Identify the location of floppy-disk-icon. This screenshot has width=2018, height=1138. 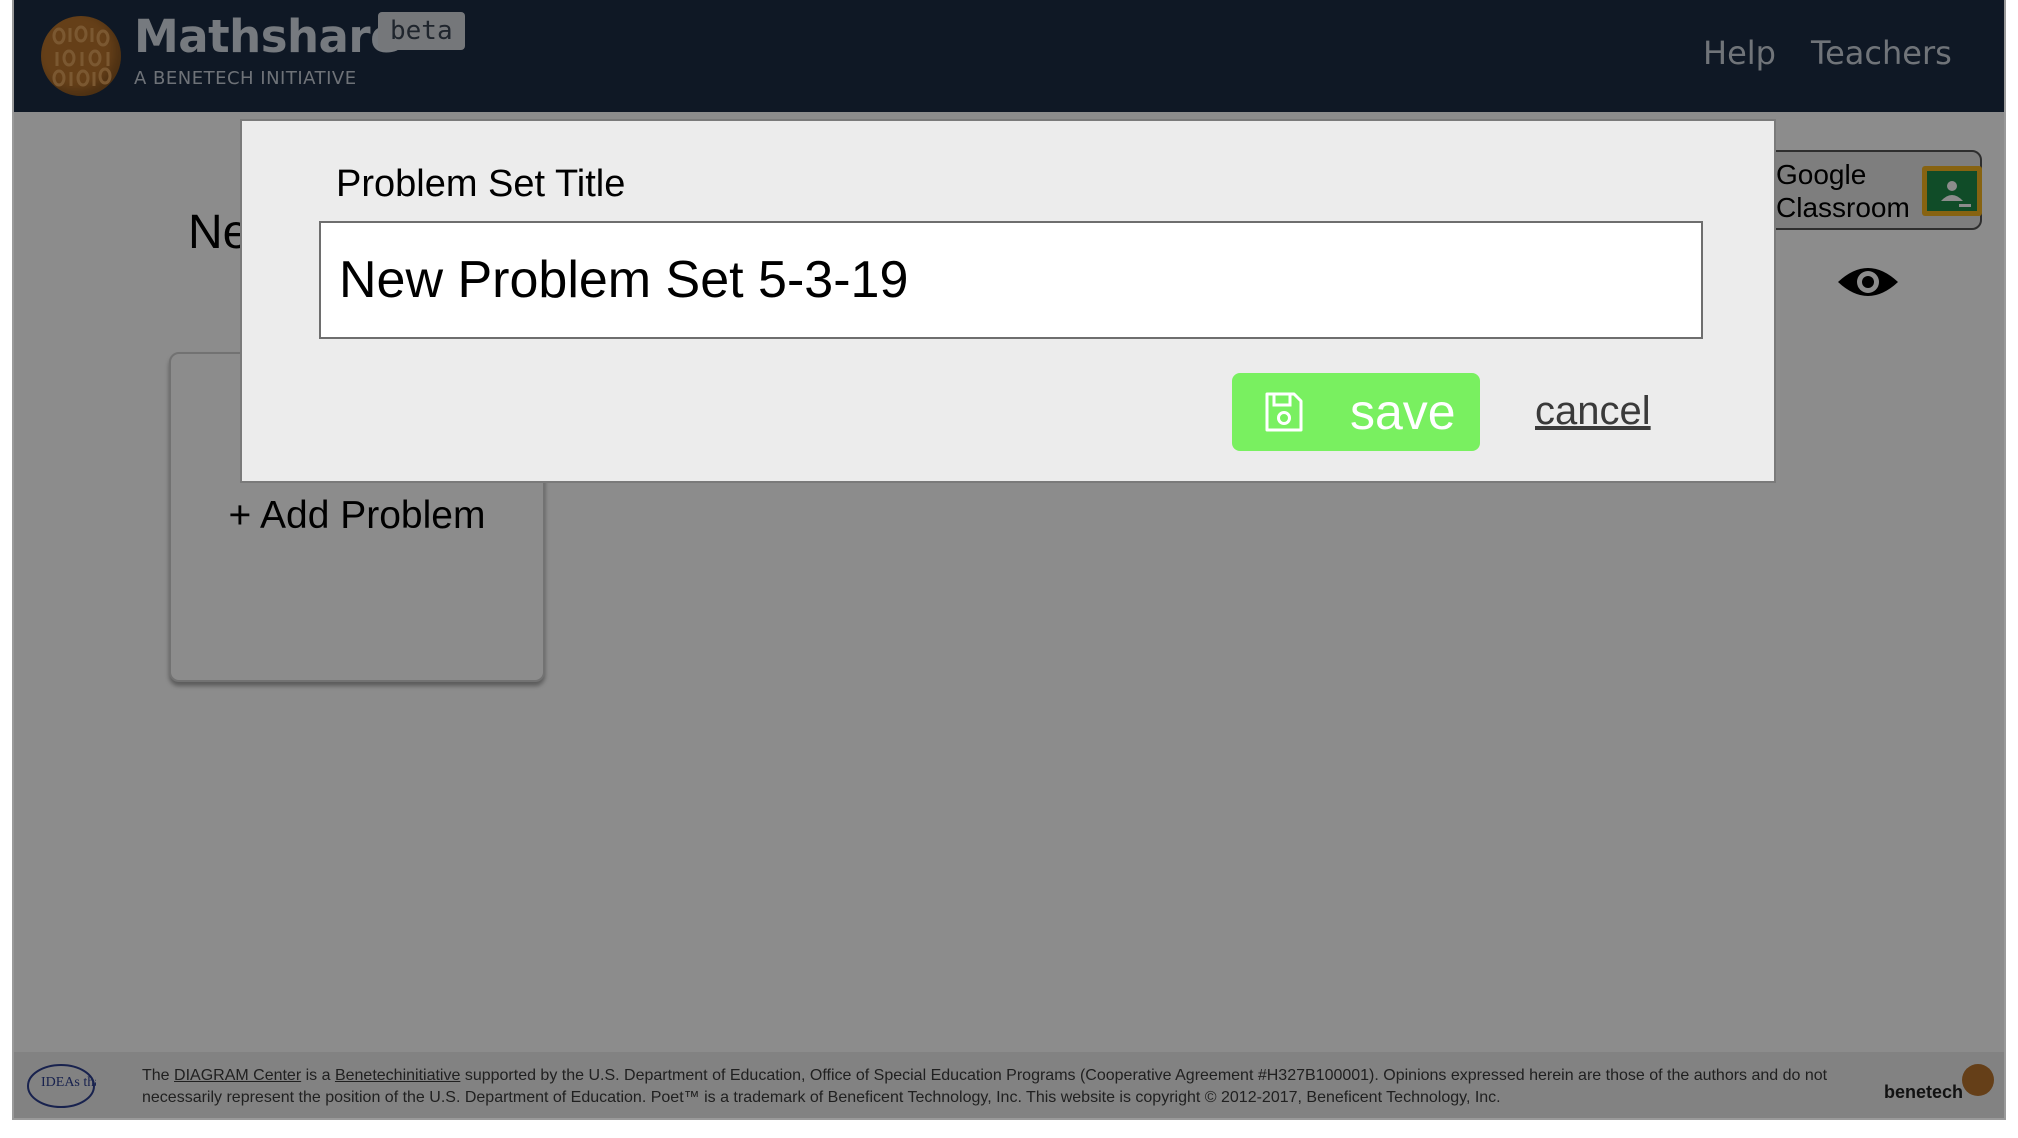
(1284, 413).